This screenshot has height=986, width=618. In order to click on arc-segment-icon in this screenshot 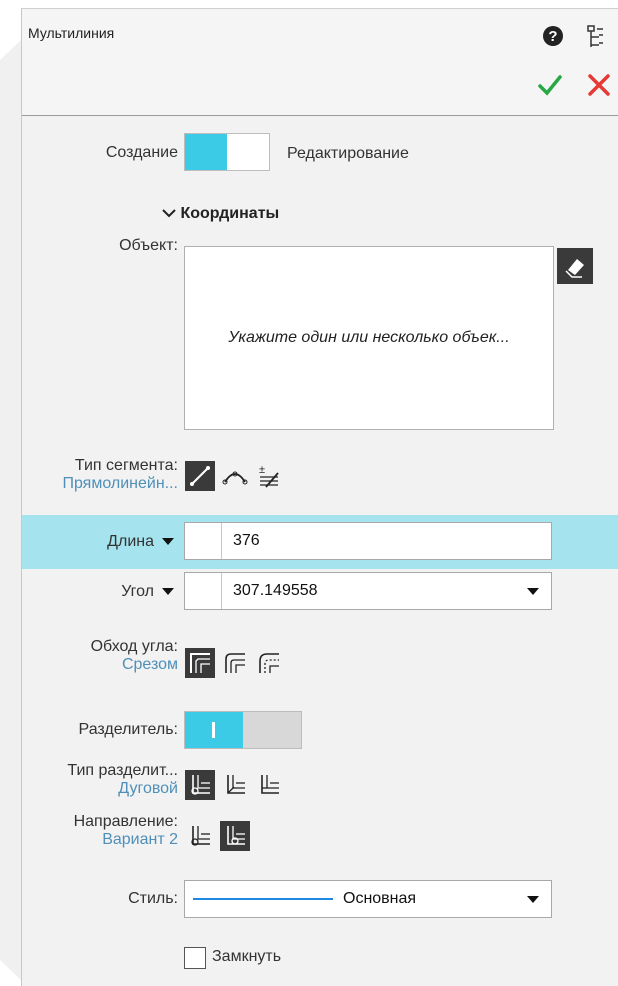, I will do `click(235, 476)`.